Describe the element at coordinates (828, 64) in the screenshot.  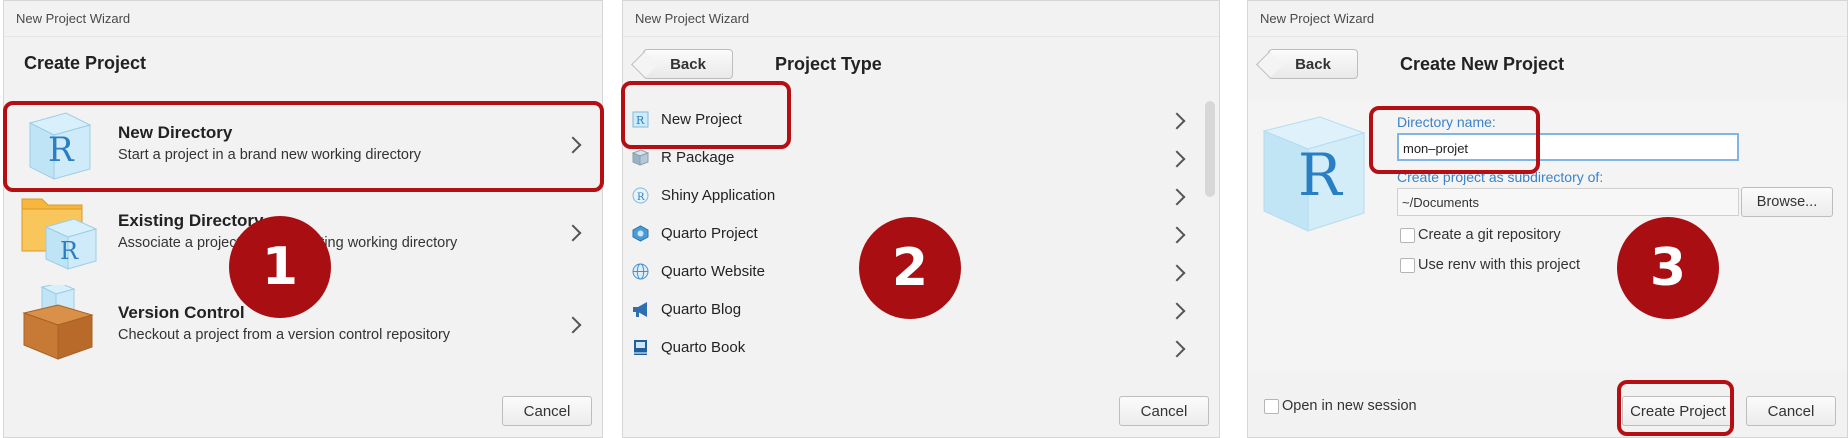
I see `page-title: Project Type` at that location.